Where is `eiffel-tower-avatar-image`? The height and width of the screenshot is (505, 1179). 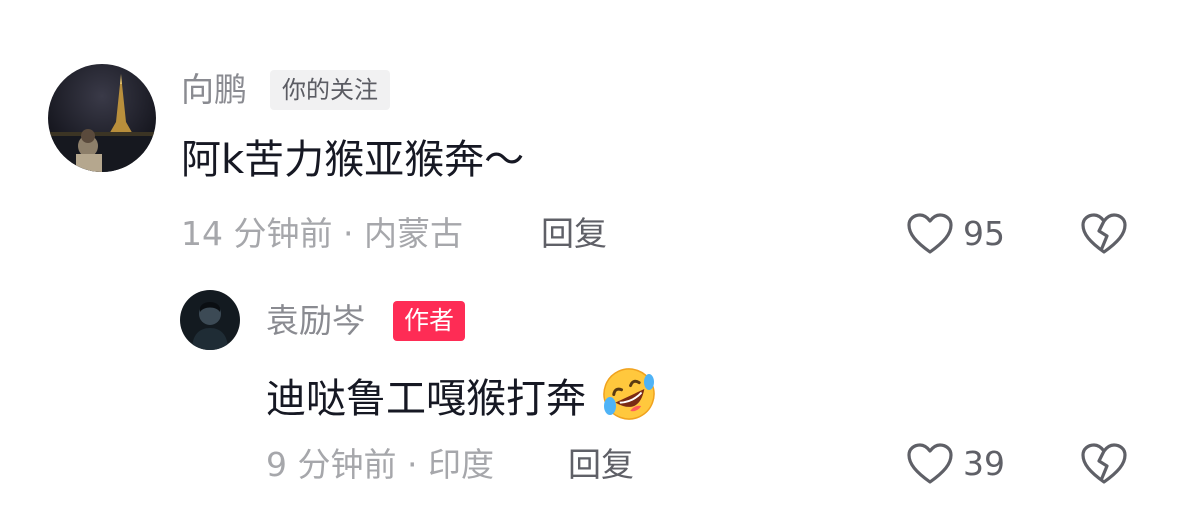 eiffel-tower-avatar-image is located at coordinates (102, 118).